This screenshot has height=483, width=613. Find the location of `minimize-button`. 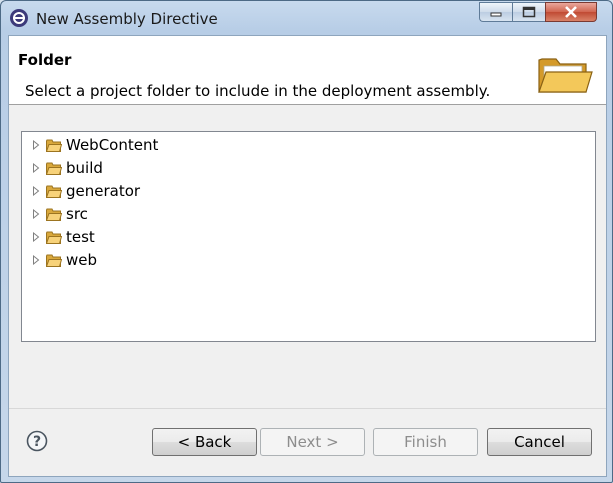

minimize-button is located at coordinates (495, 12).